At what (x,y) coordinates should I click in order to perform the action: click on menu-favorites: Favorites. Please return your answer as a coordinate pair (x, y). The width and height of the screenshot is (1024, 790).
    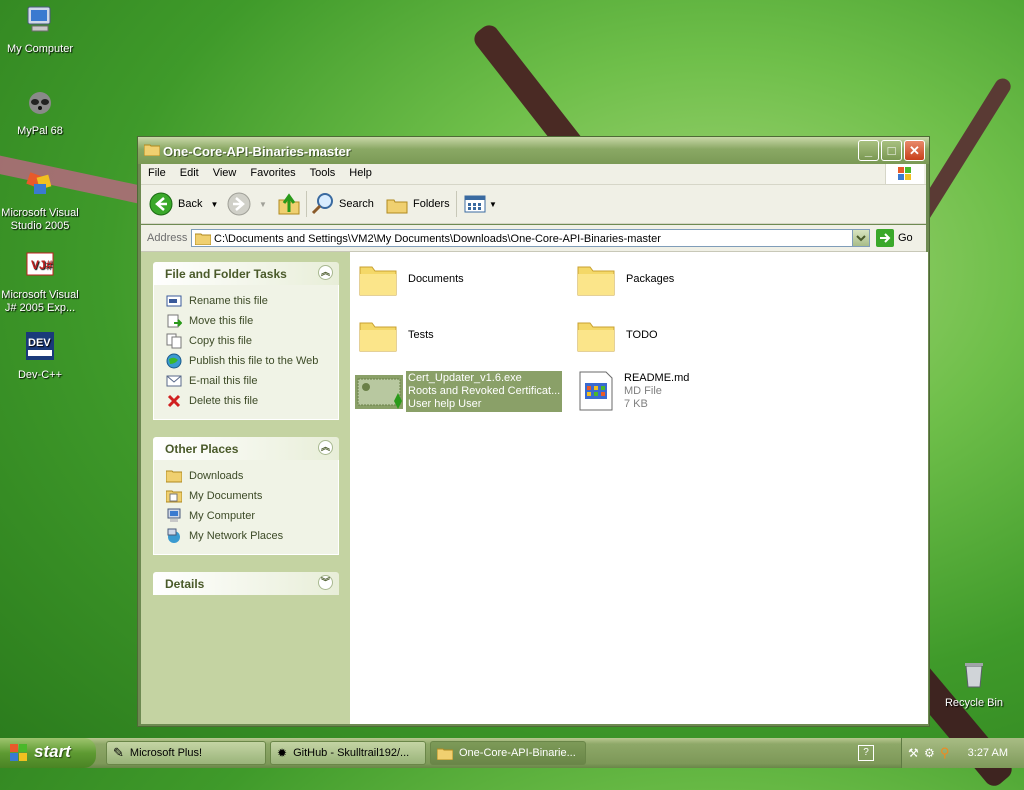
    Looking at the image, I should click on (272, 171).